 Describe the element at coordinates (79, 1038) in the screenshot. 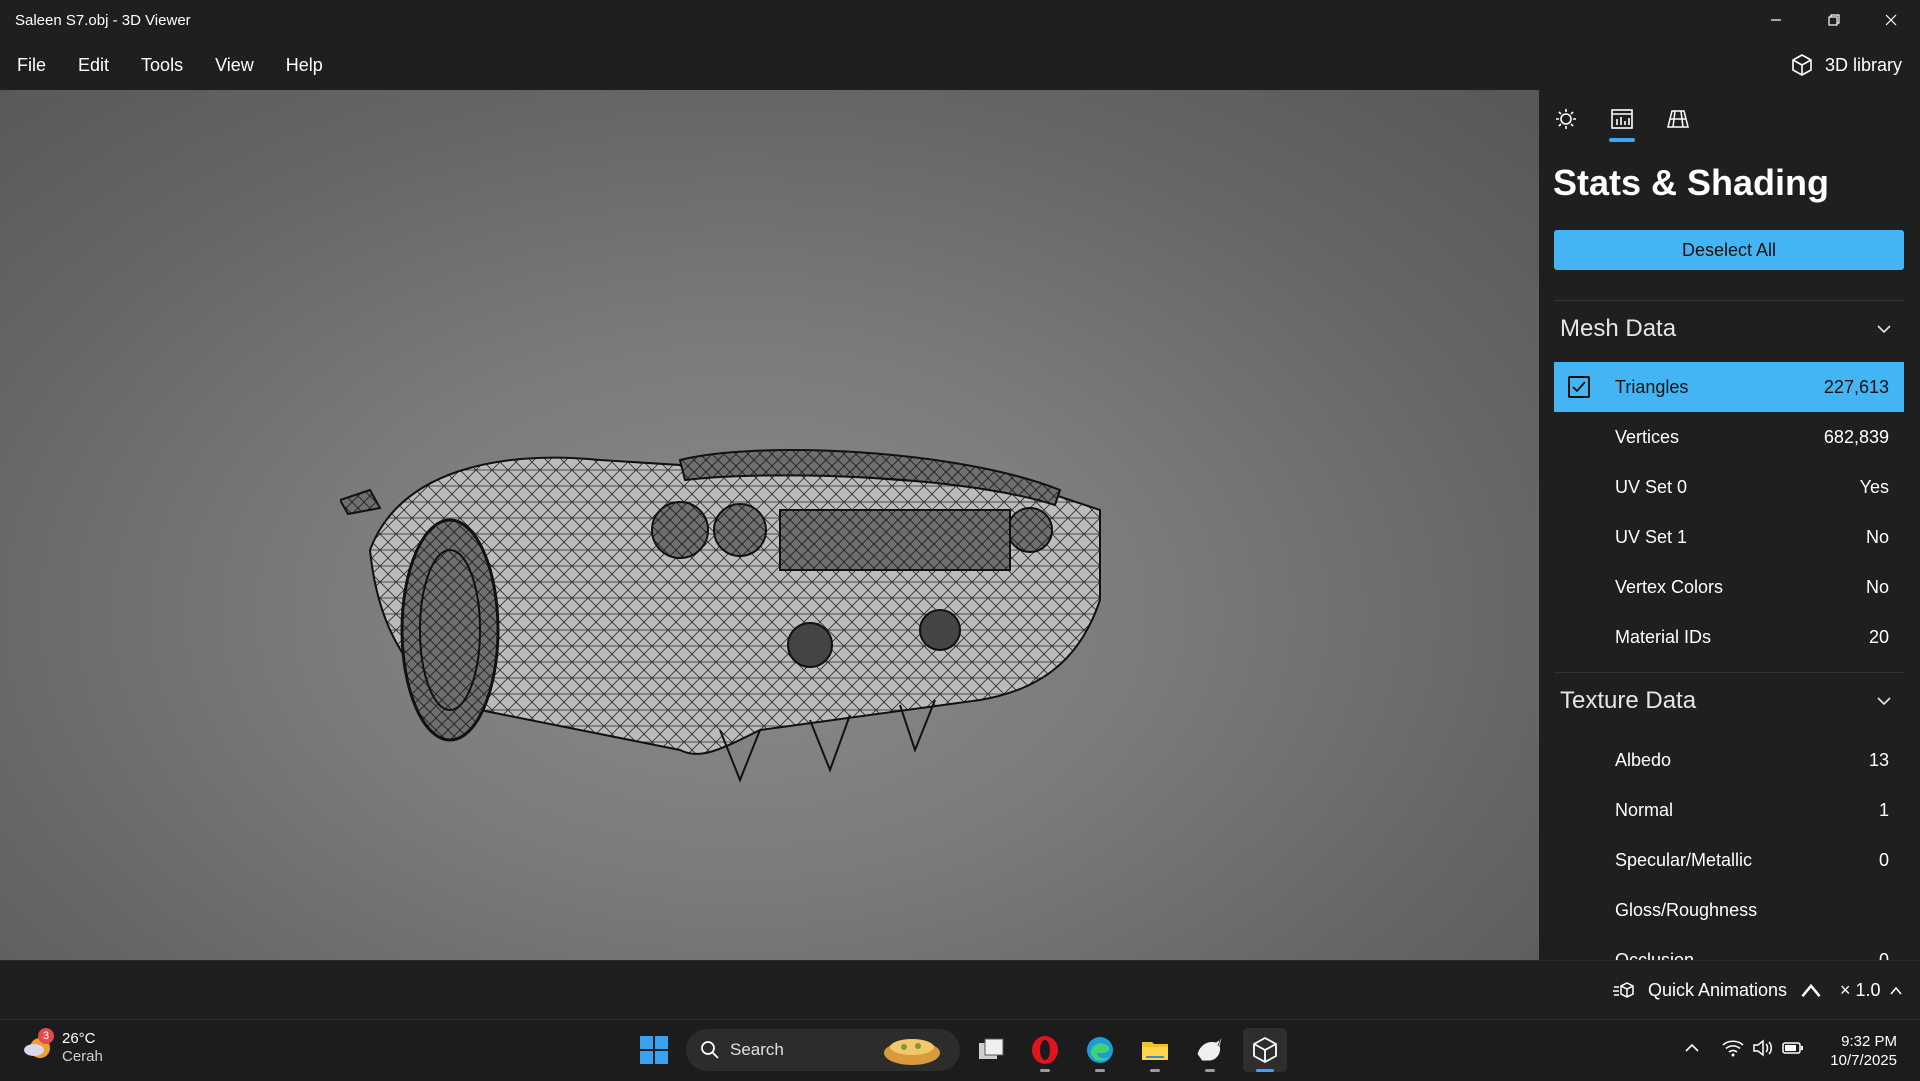

I see `weather-temp: 26°C` at that location.